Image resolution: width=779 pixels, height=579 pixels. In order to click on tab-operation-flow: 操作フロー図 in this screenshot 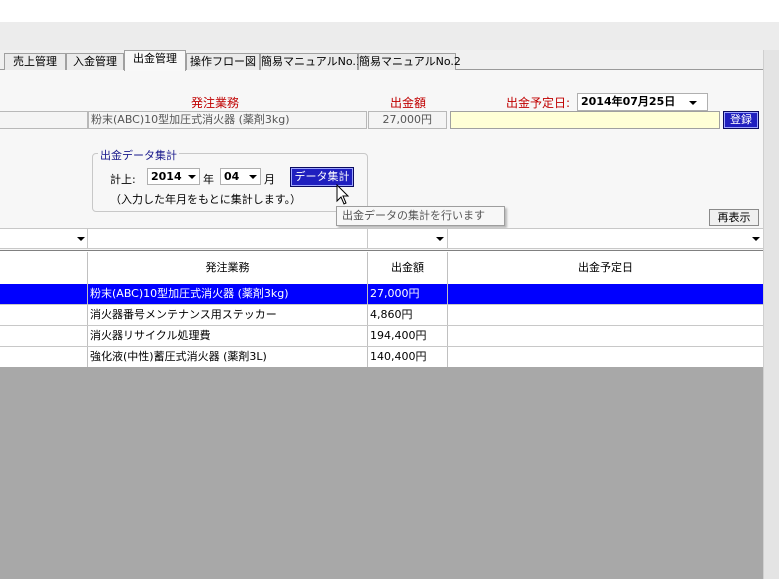, I will do `click(223, 61)`.